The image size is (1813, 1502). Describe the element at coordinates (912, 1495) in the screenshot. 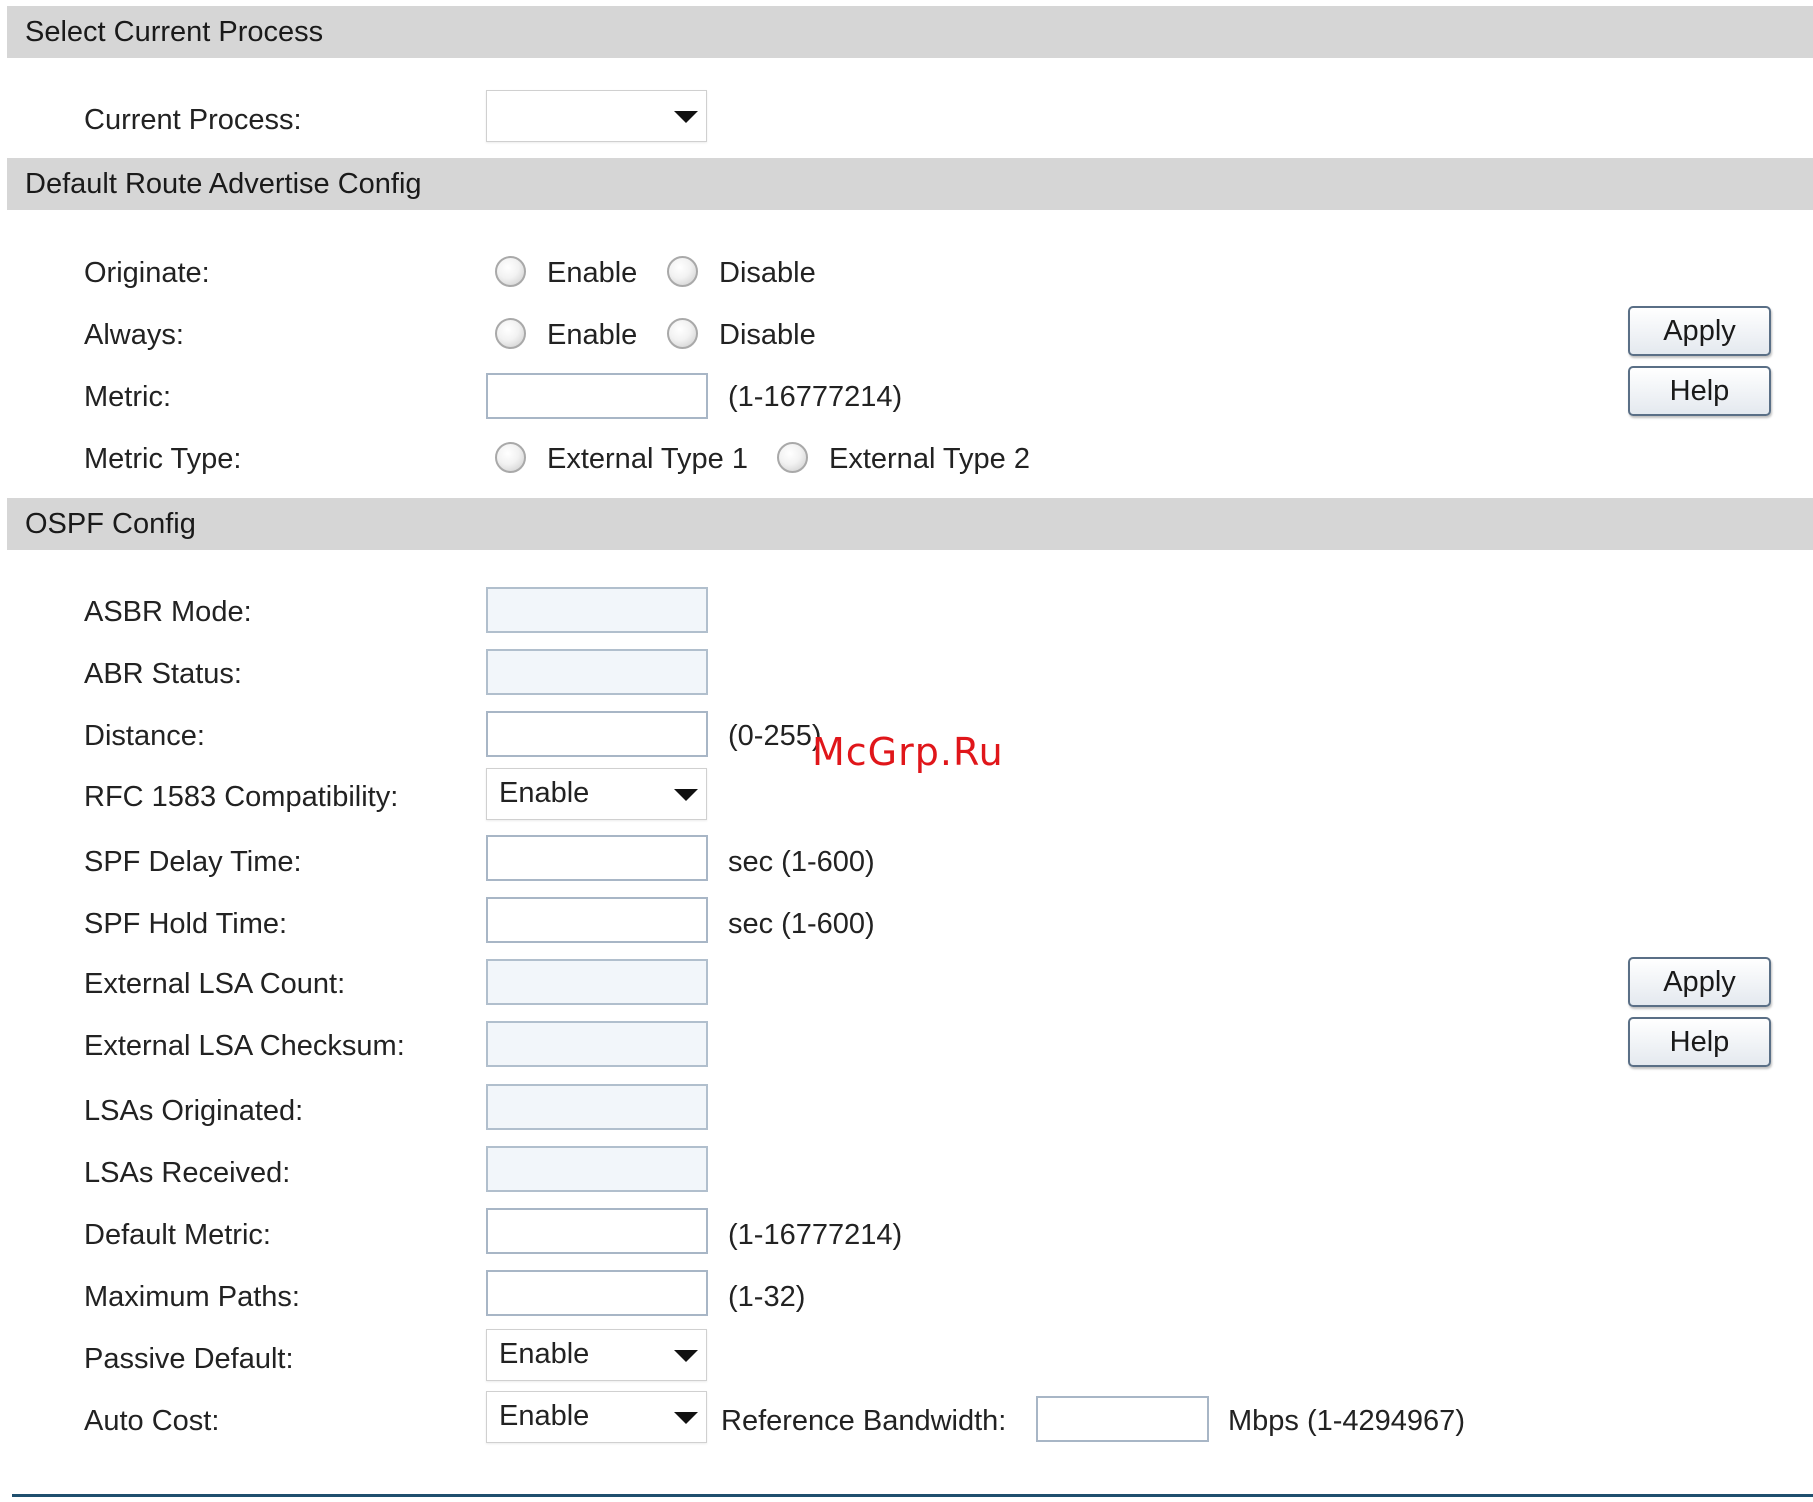

I see `bottom-divider` at that location.